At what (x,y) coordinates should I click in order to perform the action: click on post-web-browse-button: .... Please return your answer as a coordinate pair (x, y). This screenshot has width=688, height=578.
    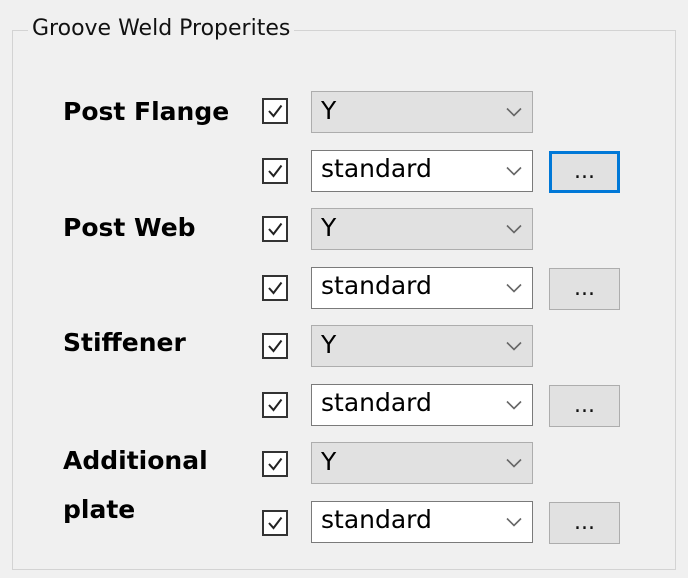
    Looking at the image, I should click on (584, 289).